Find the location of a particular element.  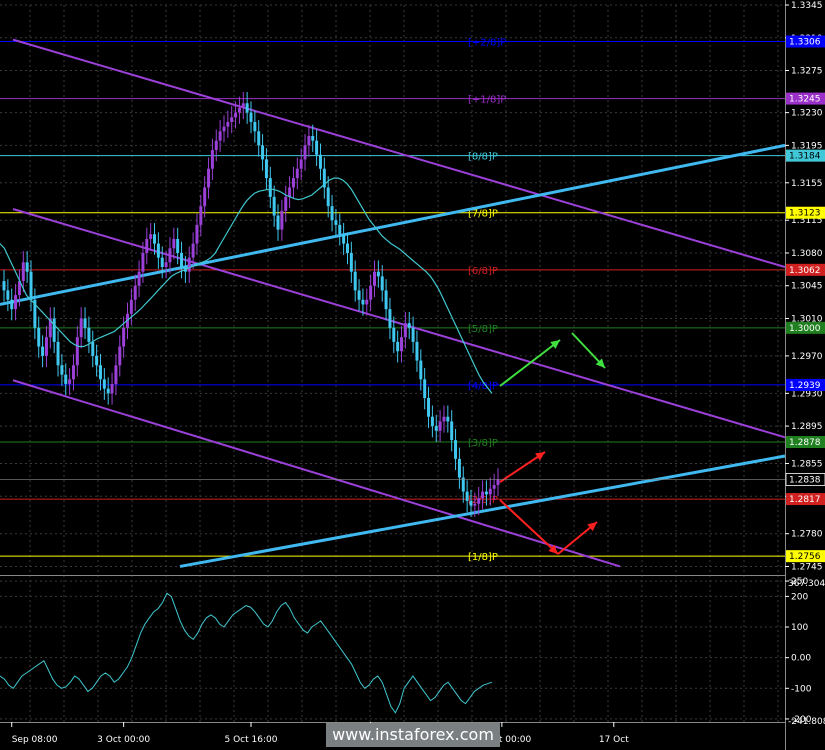

price-tick-label: 1.3275 is located at coordinates (807, 72).